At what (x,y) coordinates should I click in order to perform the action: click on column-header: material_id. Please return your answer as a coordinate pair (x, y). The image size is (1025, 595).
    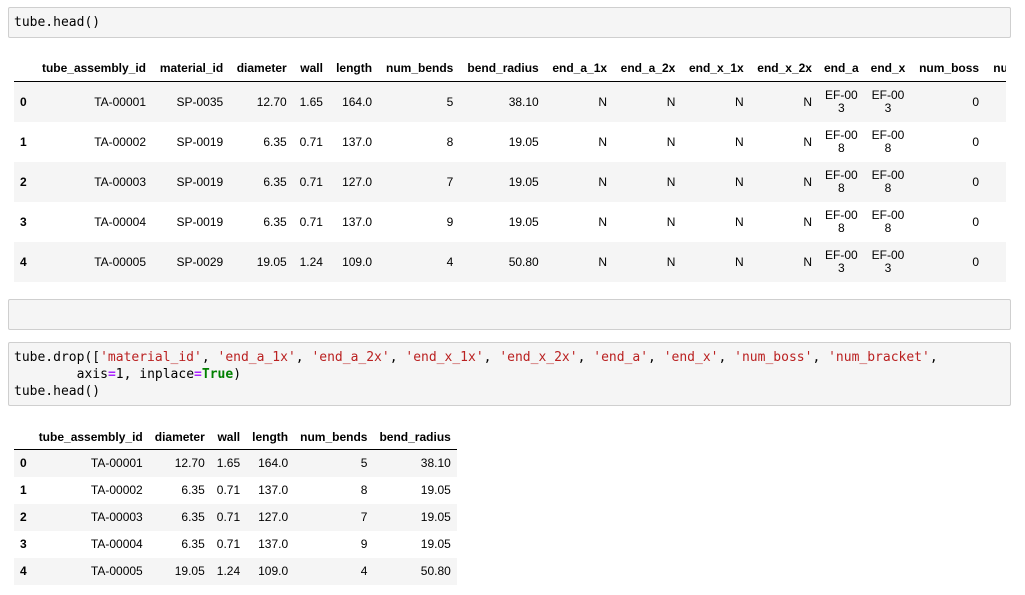
    Looking at the image, I should click on (191, 68).